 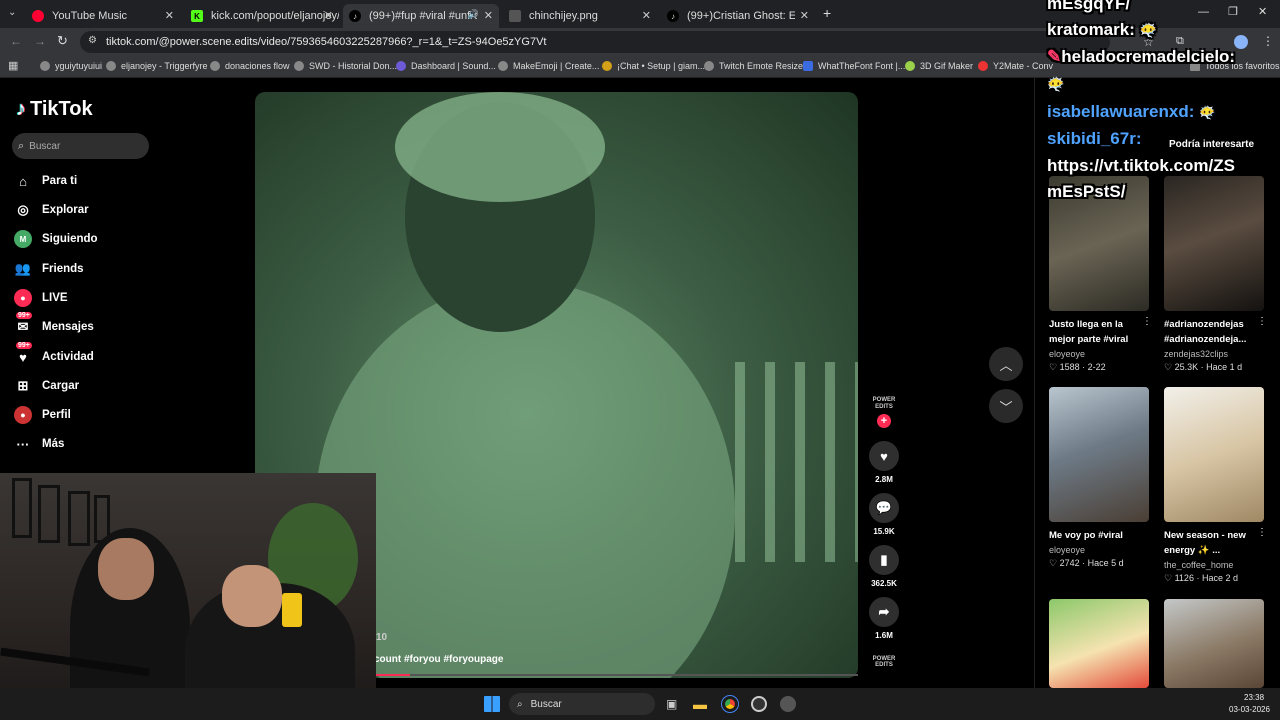 I want to click on chrome-icon, so click(x=730, y=704).